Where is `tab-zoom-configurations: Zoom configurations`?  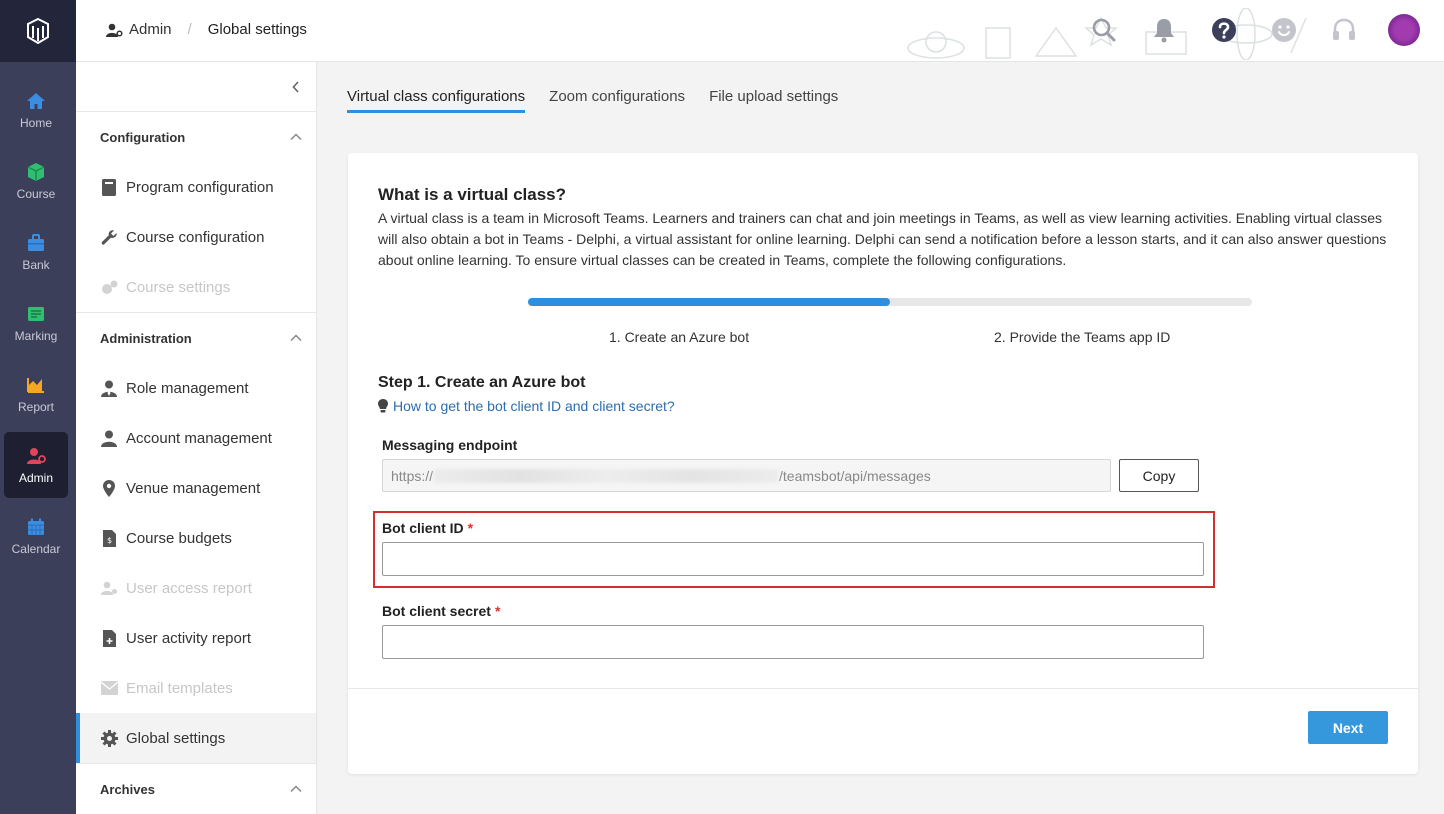 tab-zoom-configurations: Zoom configurations is located at coordinates (617, 100).